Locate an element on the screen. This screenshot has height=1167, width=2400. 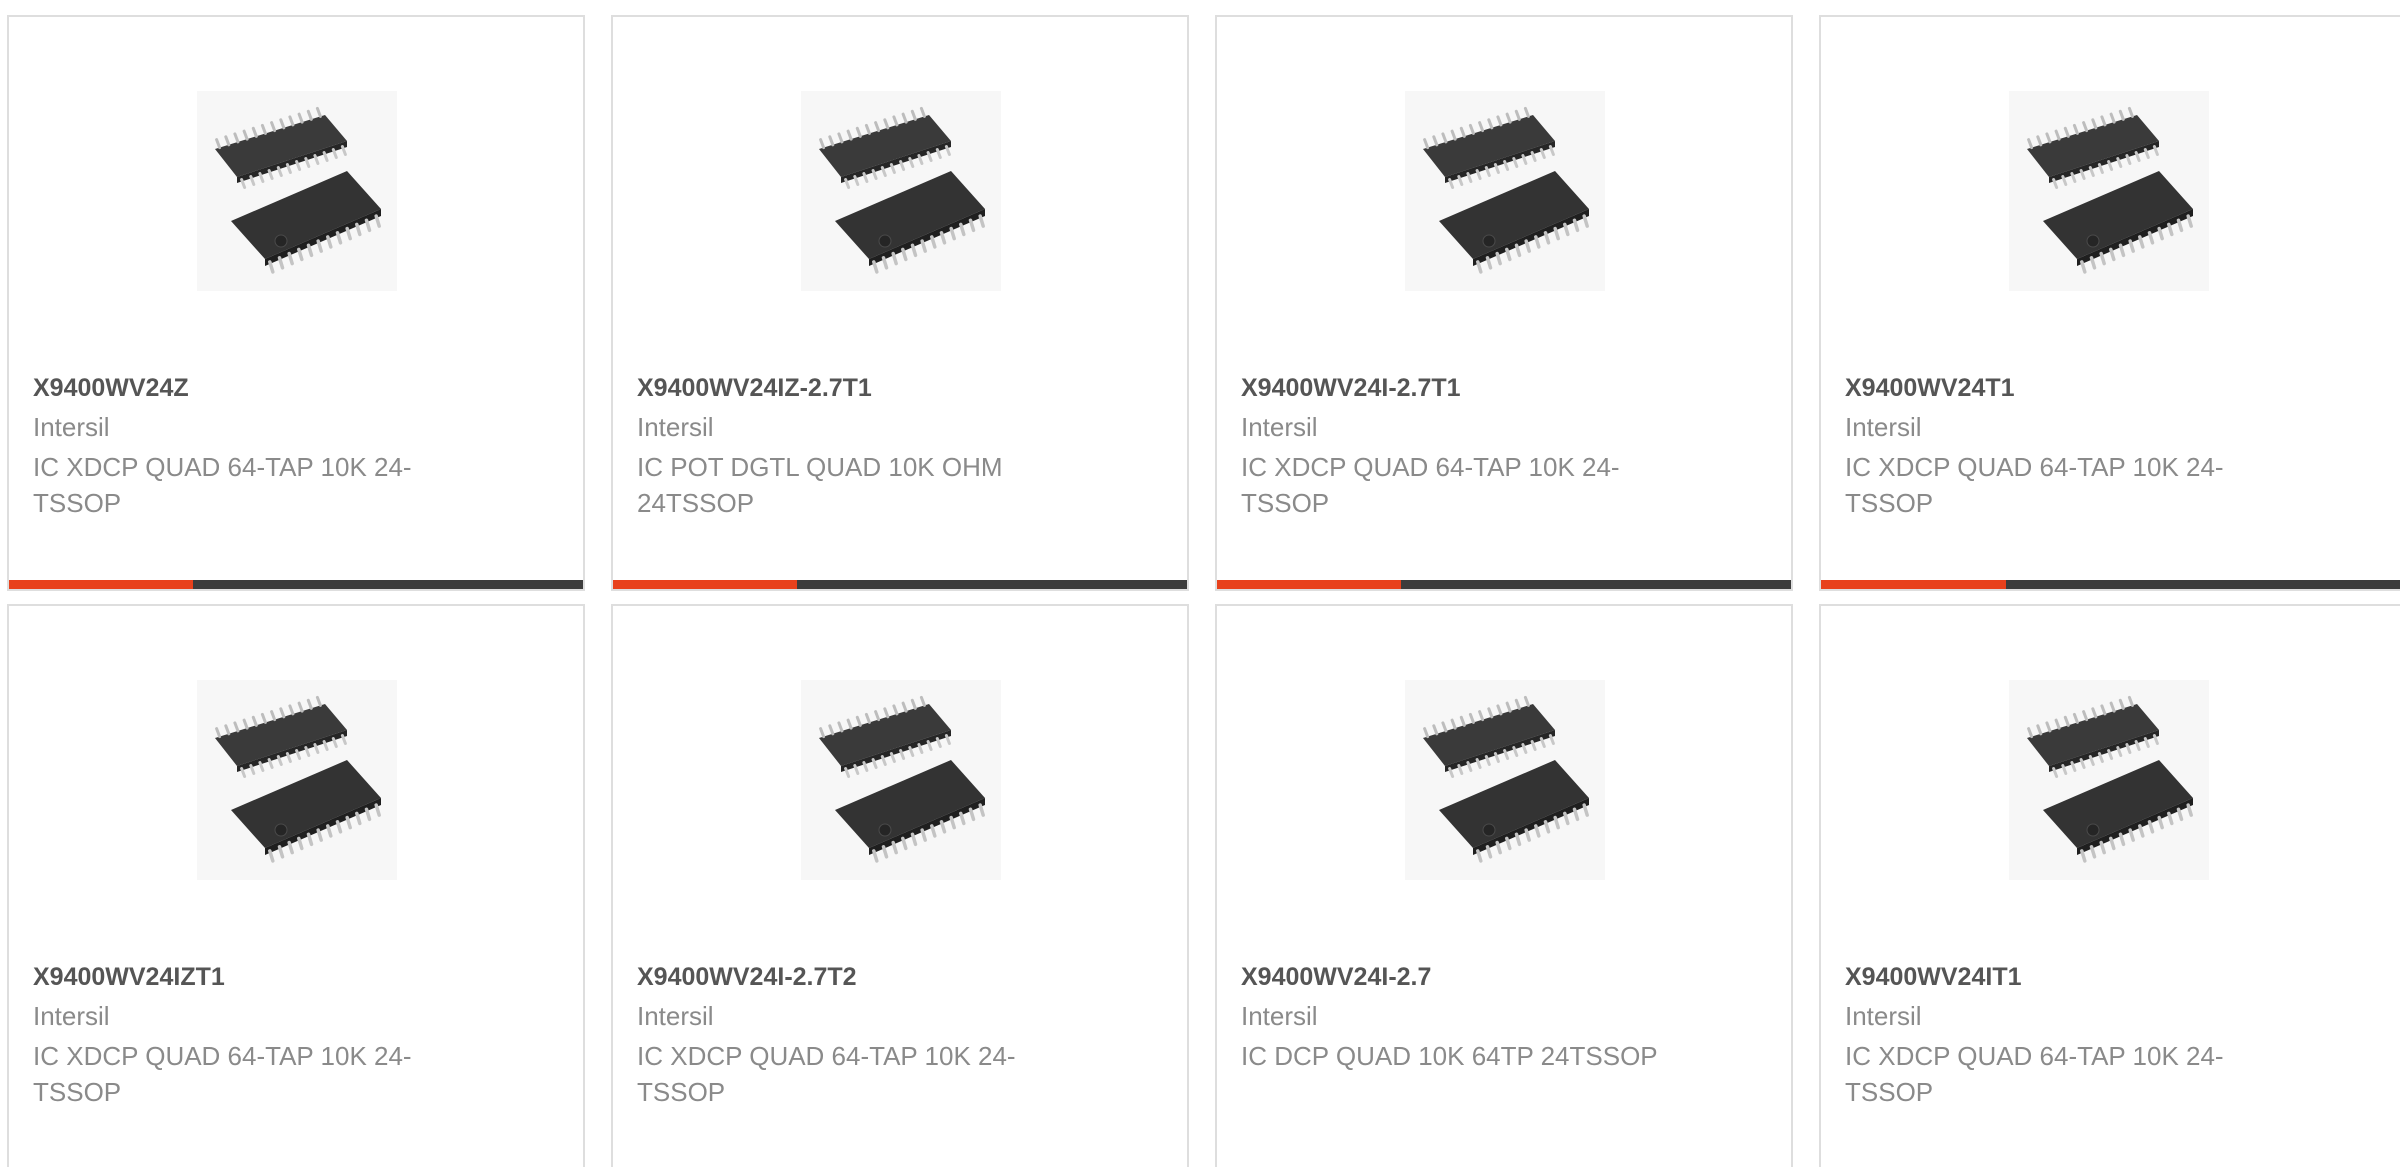
part-number: X9400WV24I-2.7 is located at coordinates (1336, 977).